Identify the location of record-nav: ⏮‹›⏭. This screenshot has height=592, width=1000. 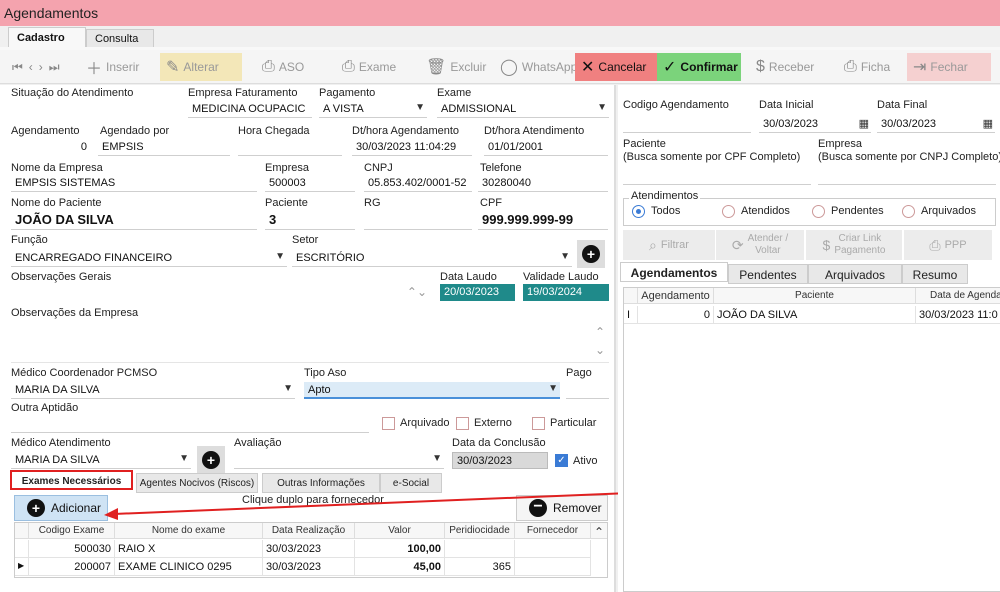
(39, 67).